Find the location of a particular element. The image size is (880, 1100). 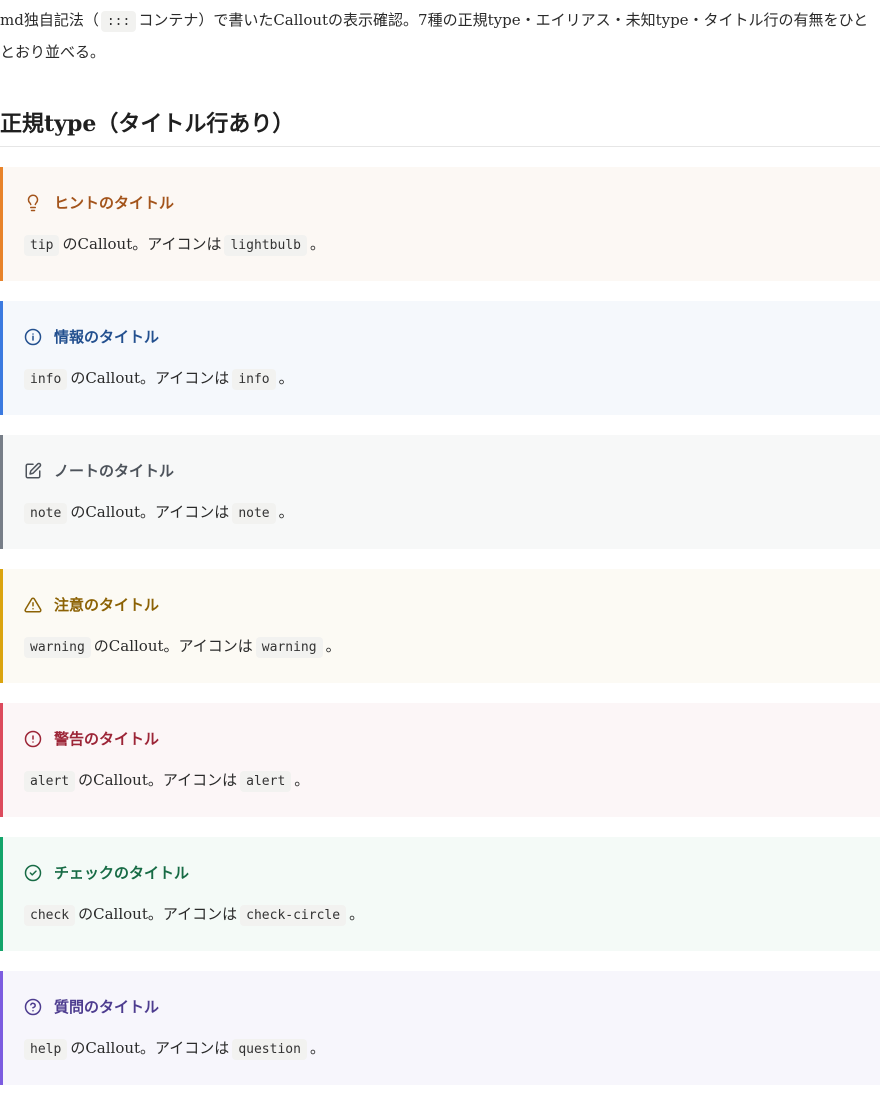

callout-note: ノートのタイトル note のCallout。アイコンは note。 is located at coordinates (440, 492).